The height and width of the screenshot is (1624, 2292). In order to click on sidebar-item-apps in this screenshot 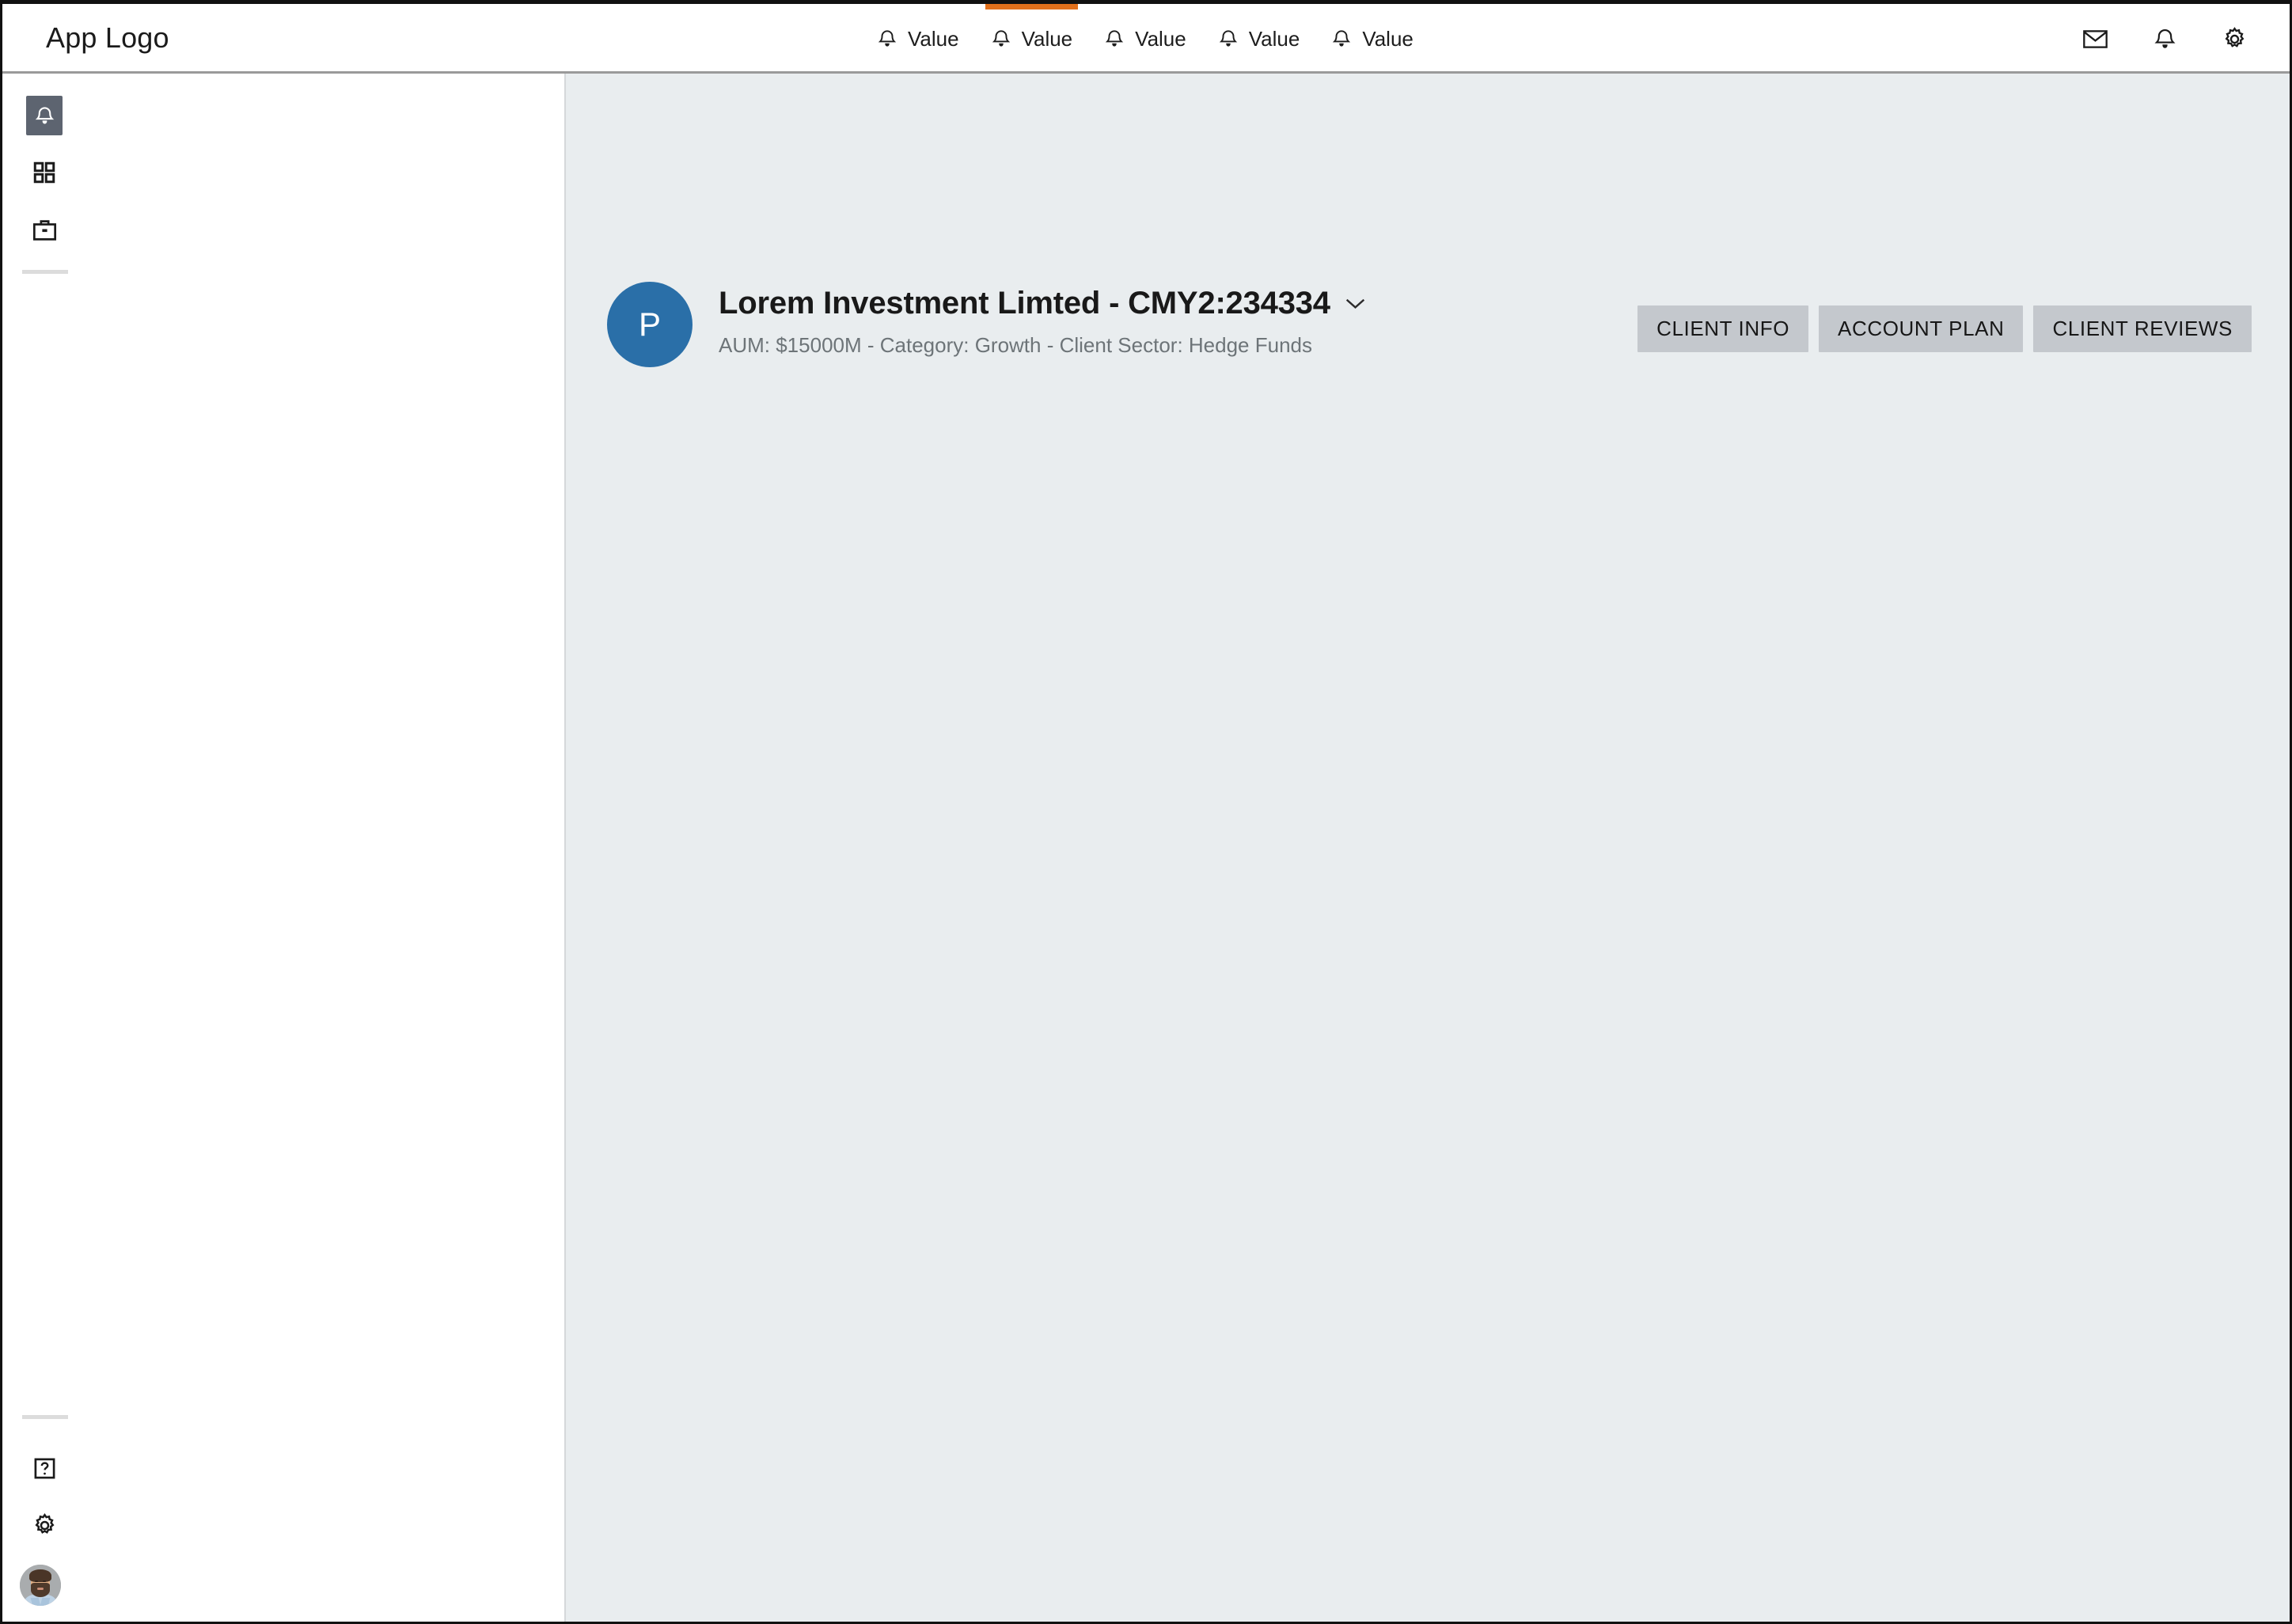, I will do `click(44, 172)`.